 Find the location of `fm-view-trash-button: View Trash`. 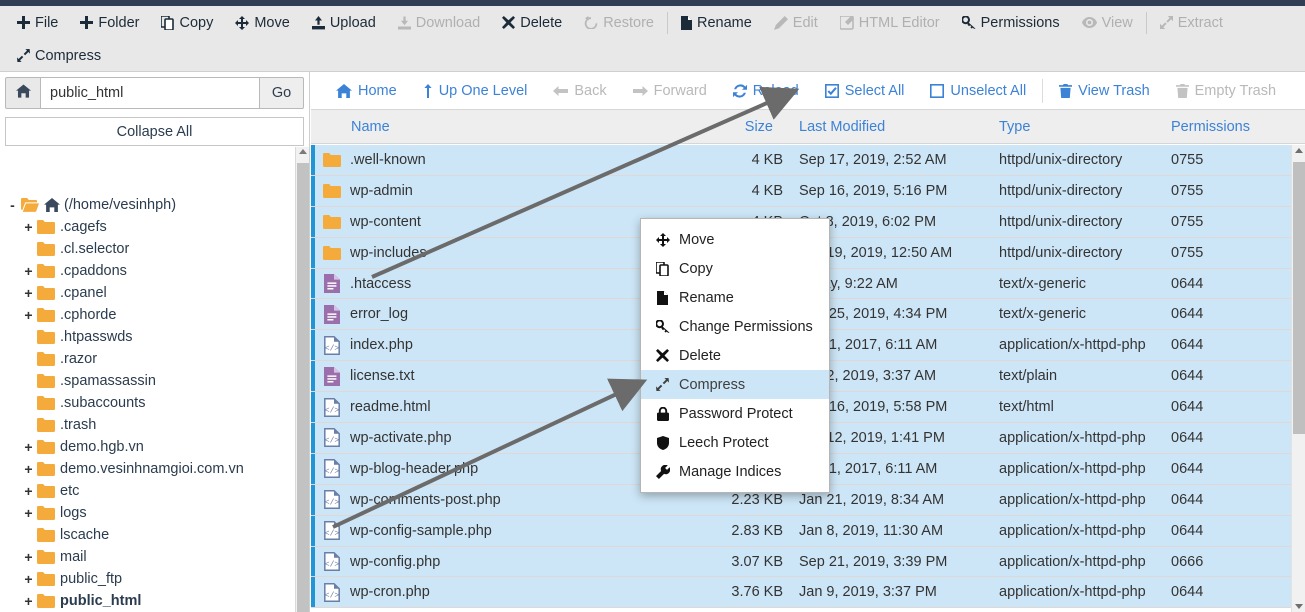

fm-view-trash-button: View Trash is located at coordinates (1104, 91).